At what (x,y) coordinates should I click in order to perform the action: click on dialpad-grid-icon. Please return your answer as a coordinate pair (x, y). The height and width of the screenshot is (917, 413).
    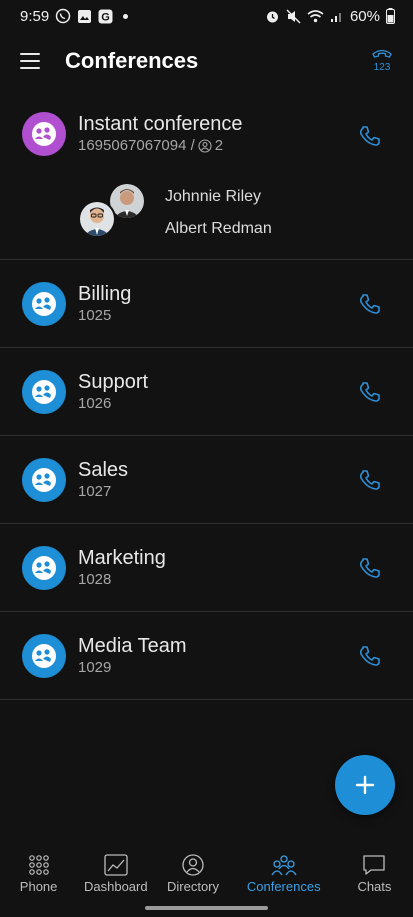
    Looking at the image, I should click on (38, 865).